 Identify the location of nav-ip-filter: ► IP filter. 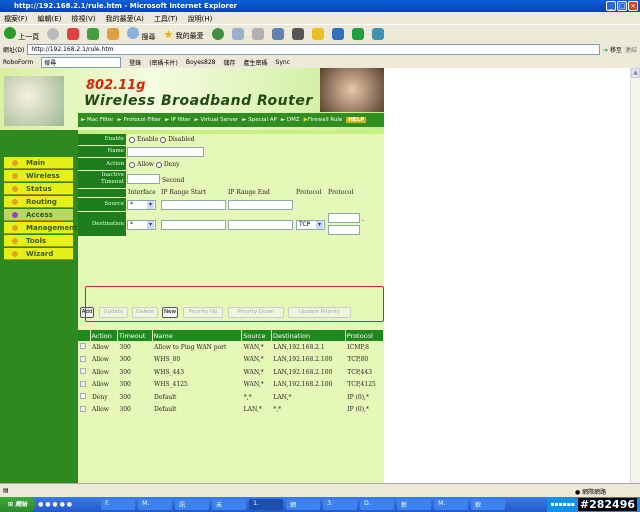
(177, 120).